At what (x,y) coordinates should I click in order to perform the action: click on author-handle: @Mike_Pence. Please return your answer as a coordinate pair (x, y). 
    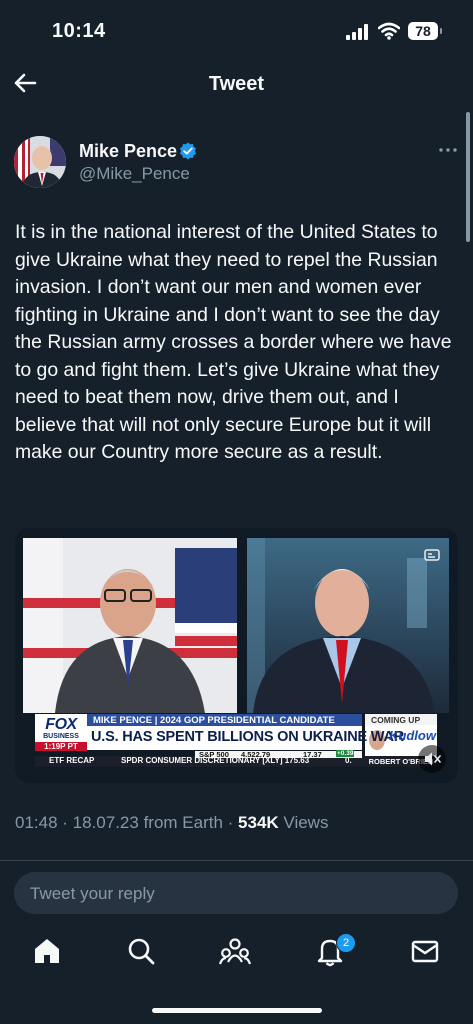
    Looking at the image, I should click on (134, 174).